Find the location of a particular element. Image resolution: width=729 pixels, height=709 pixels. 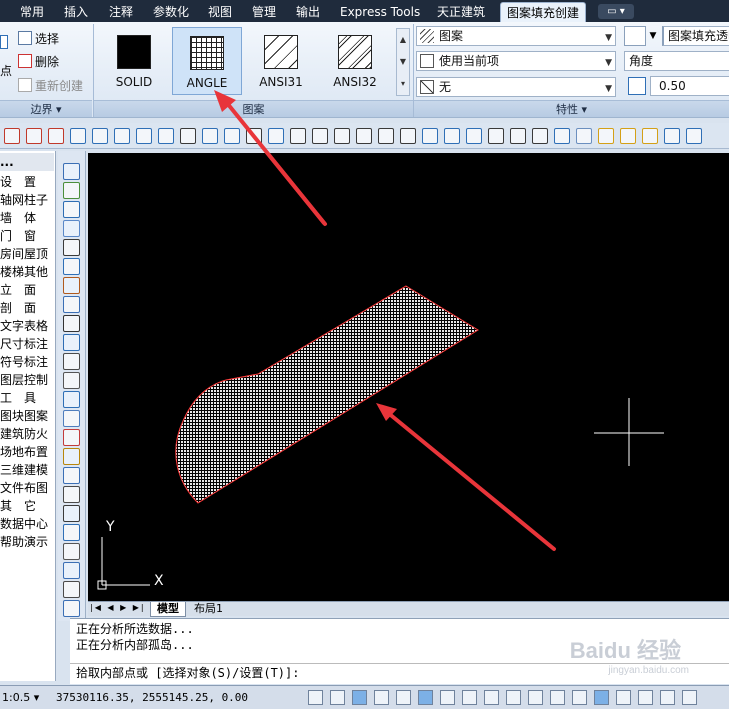

tab-manage: 管理 is located at coordinates (264, 12).